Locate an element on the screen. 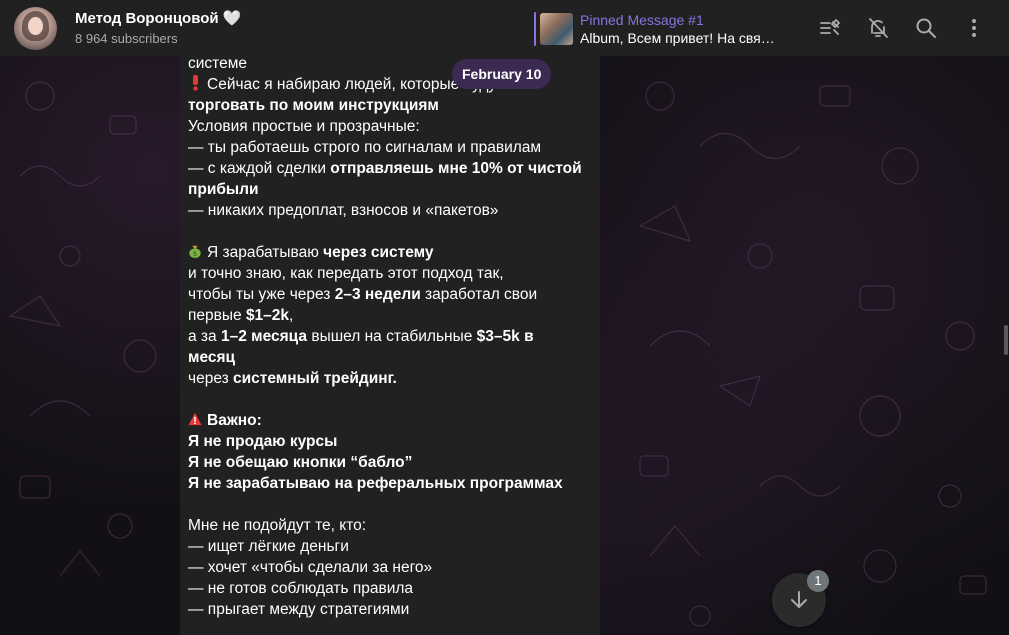  warning-icon is located at coordinates (195, 419).